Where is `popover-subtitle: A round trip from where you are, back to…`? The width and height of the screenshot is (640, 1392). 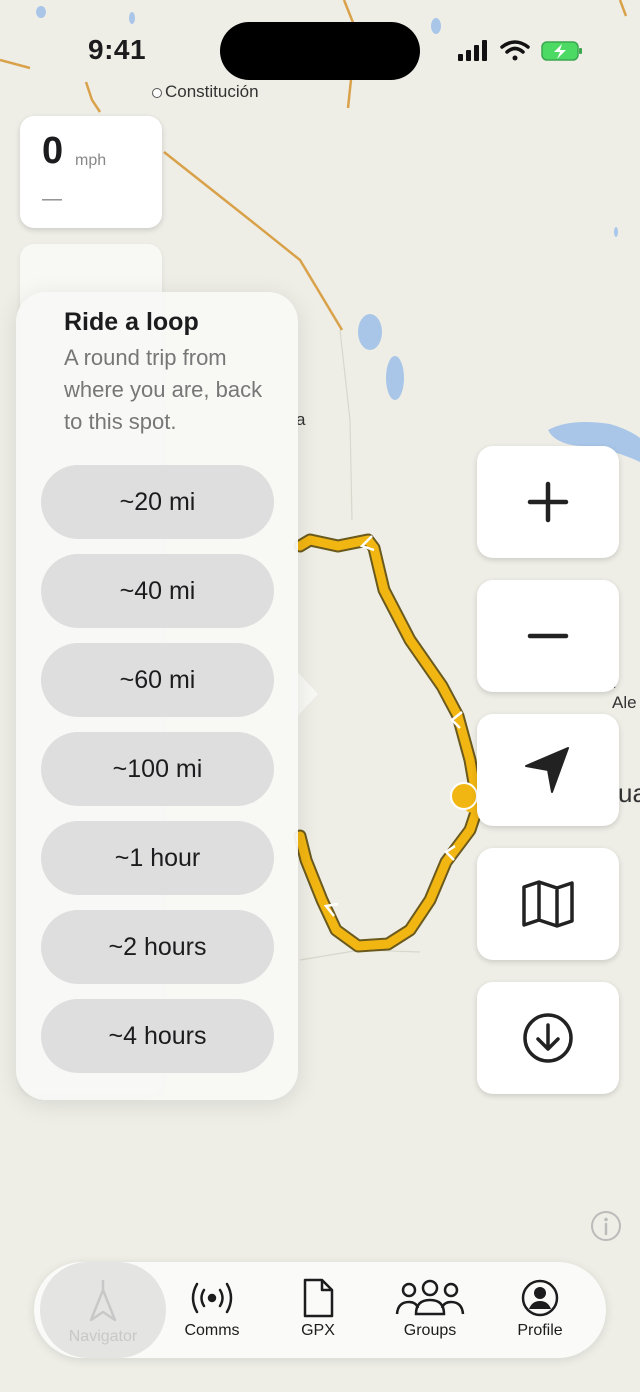
popover-subtitle: A round trip from where you are, back to… is located at coordinates (163, 389).